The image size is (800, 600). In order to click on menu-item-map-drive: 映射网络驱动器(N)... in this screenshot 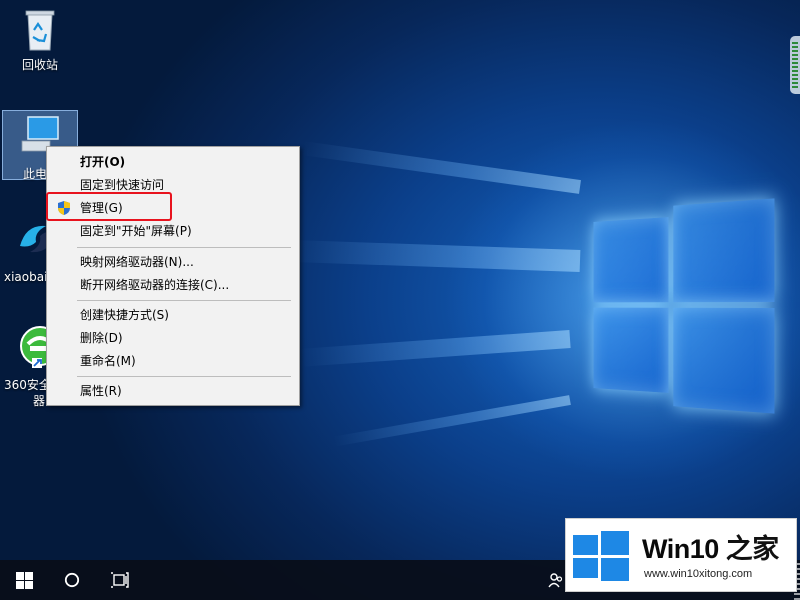, I will do `click(173, 262)`.